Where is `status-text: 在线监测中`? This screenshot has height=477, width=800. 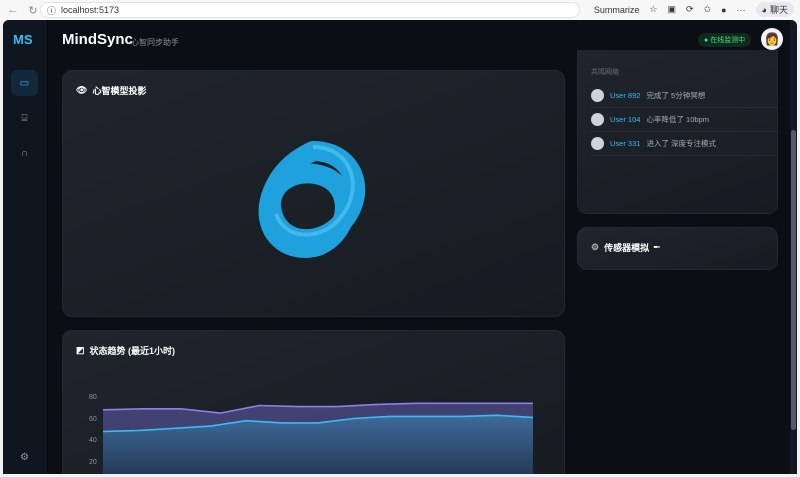 status-text: 在线监测中 is located at coordinates (728, 40).